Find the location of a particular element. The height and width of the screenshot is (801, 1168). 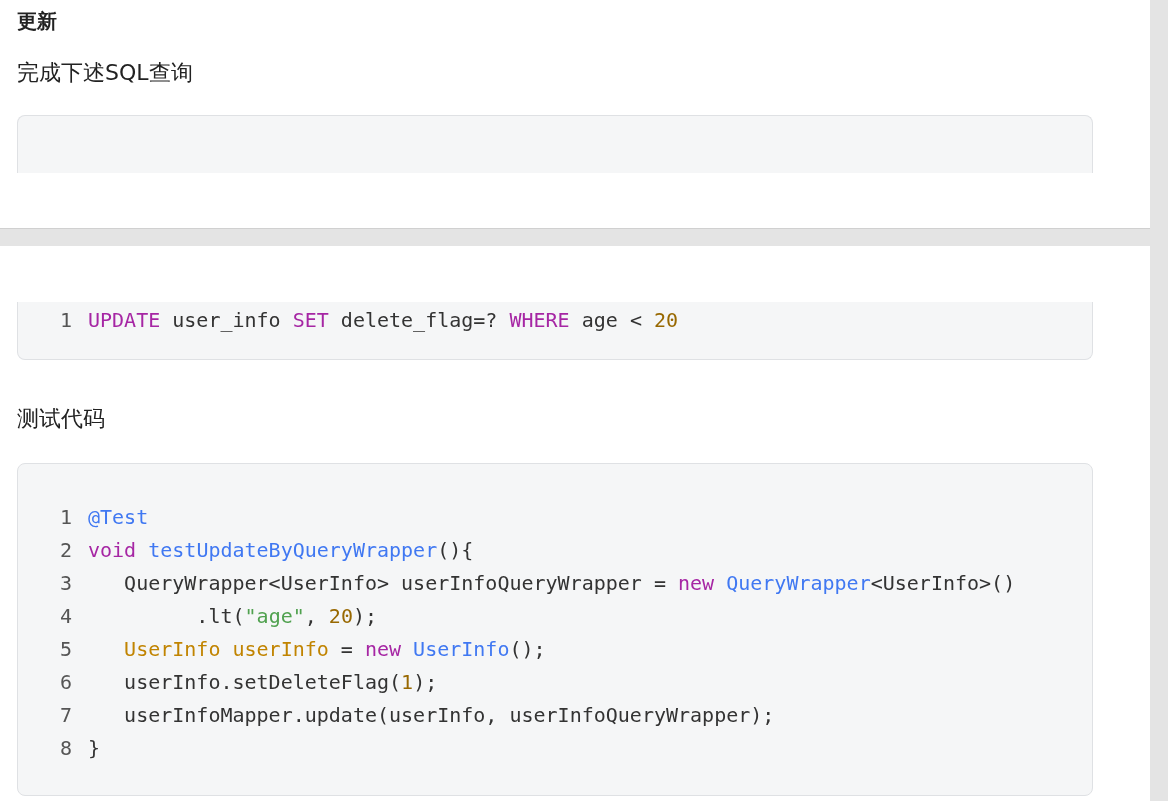

line-number: 8 is located at coordinates (65, 748).